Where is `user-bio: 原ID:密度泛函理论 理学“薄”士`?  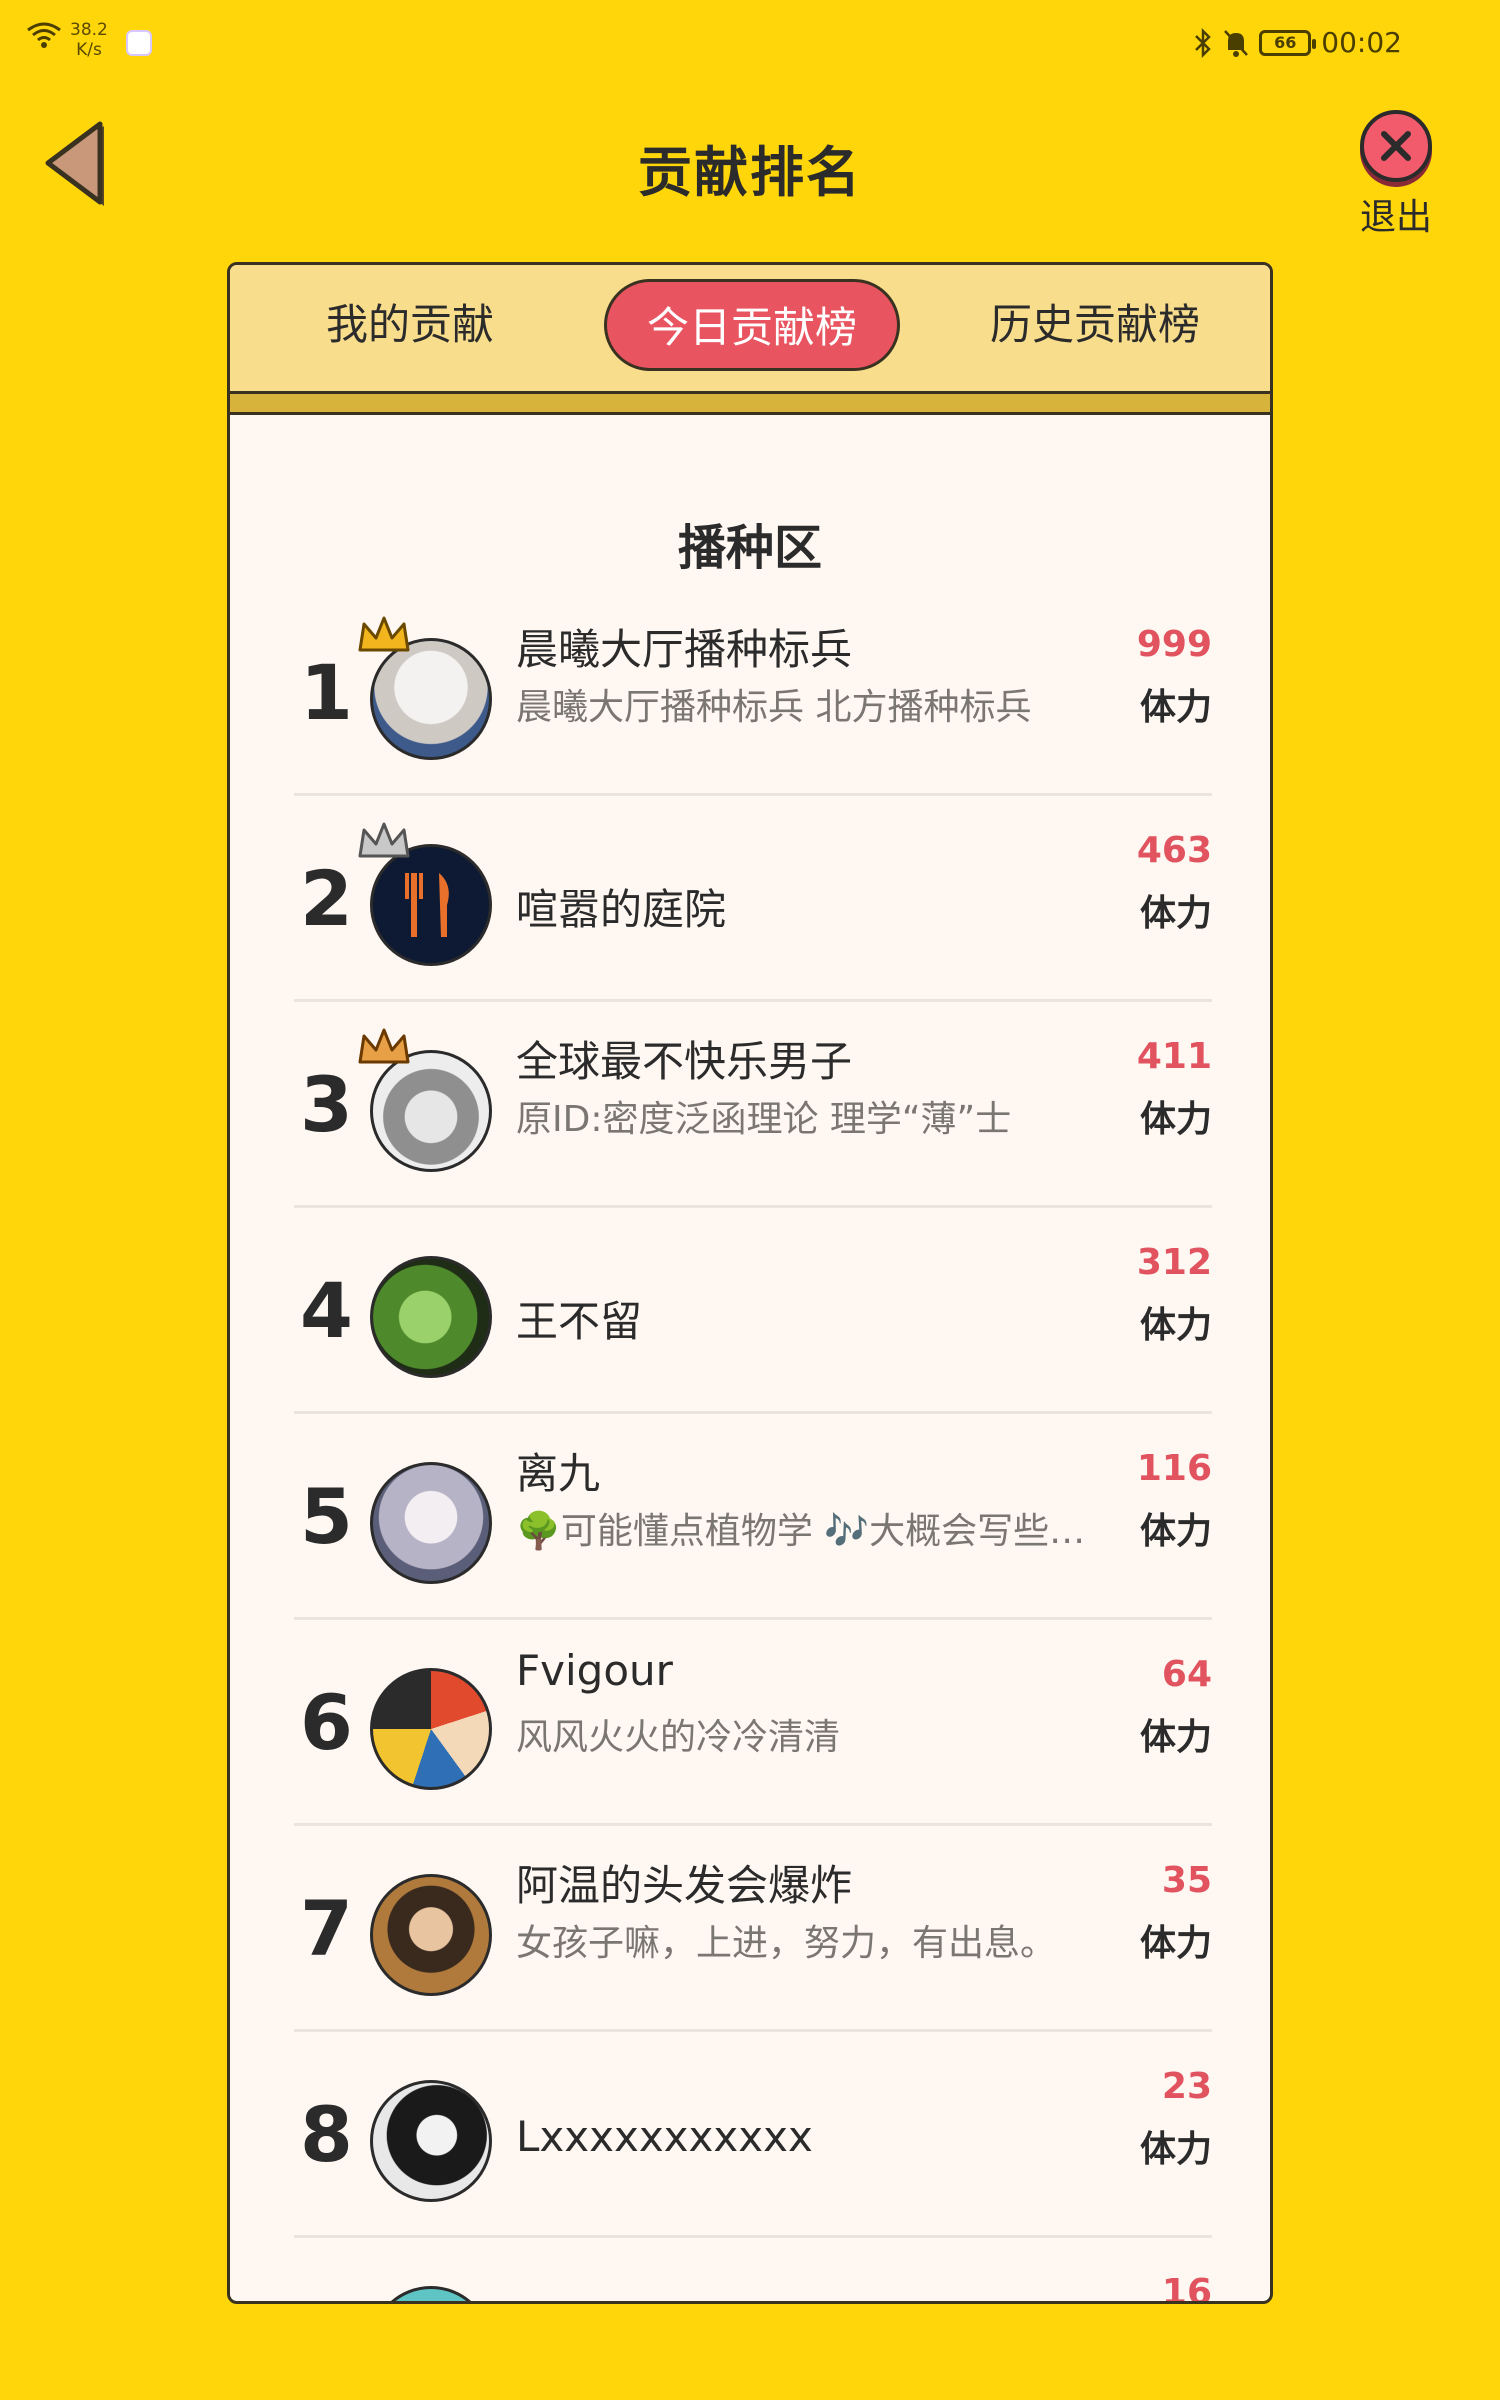
user-bio: 原ID:密度泛函理论 理学“薄”士 is located at coordinates (764, 1119).